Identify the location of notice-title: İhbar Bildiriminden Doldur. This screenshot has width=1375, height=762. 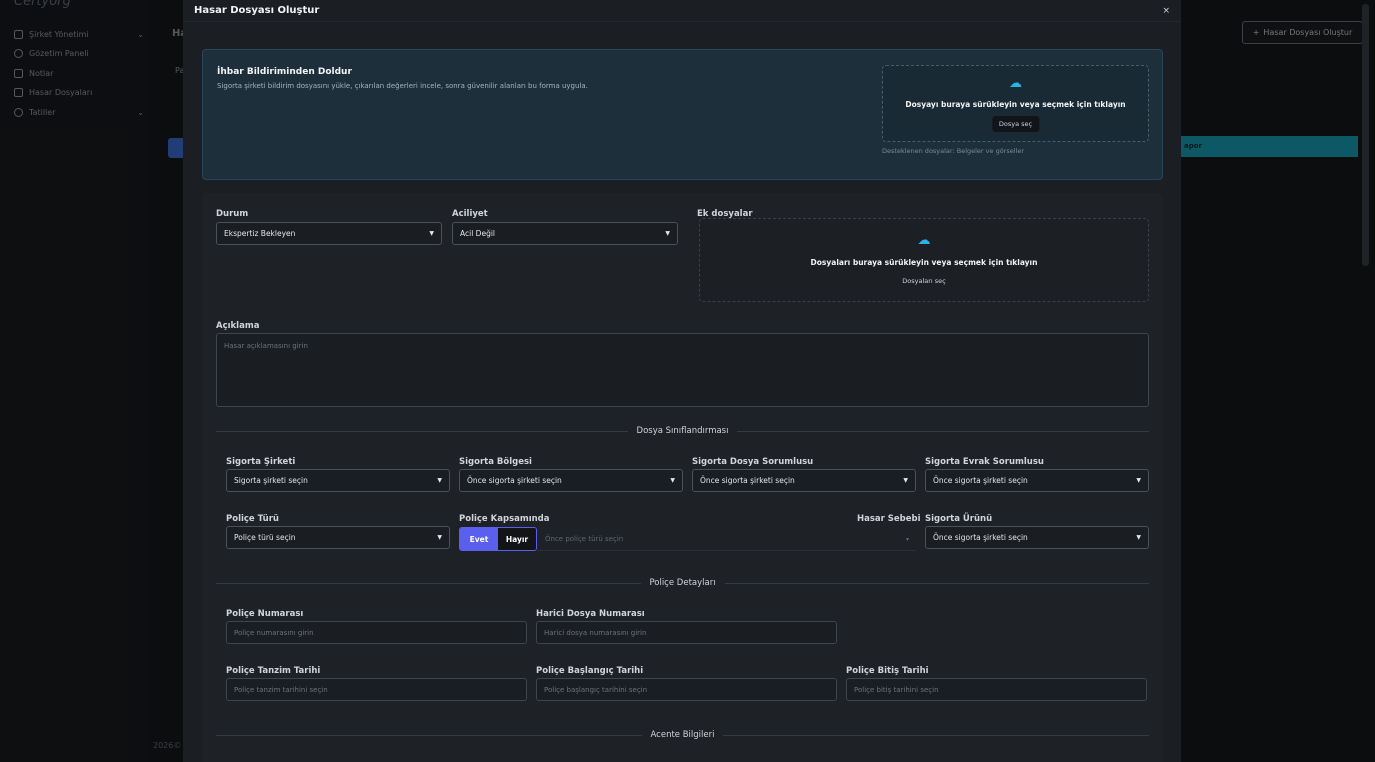
(284, 72).